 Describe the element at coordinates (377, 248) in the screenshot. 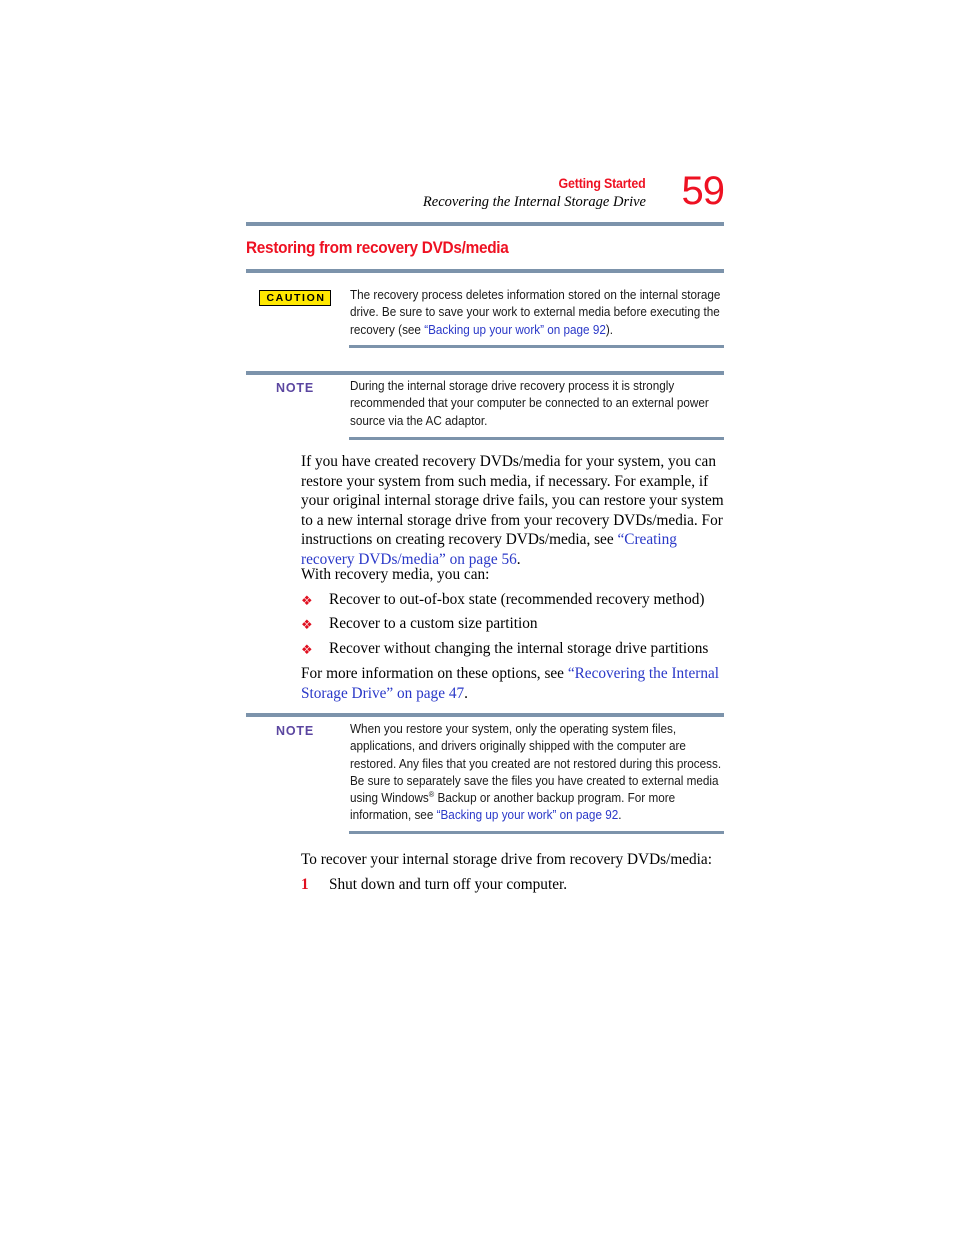

I see `section-heading: Restoring from recovery DVDs/media` at that location.